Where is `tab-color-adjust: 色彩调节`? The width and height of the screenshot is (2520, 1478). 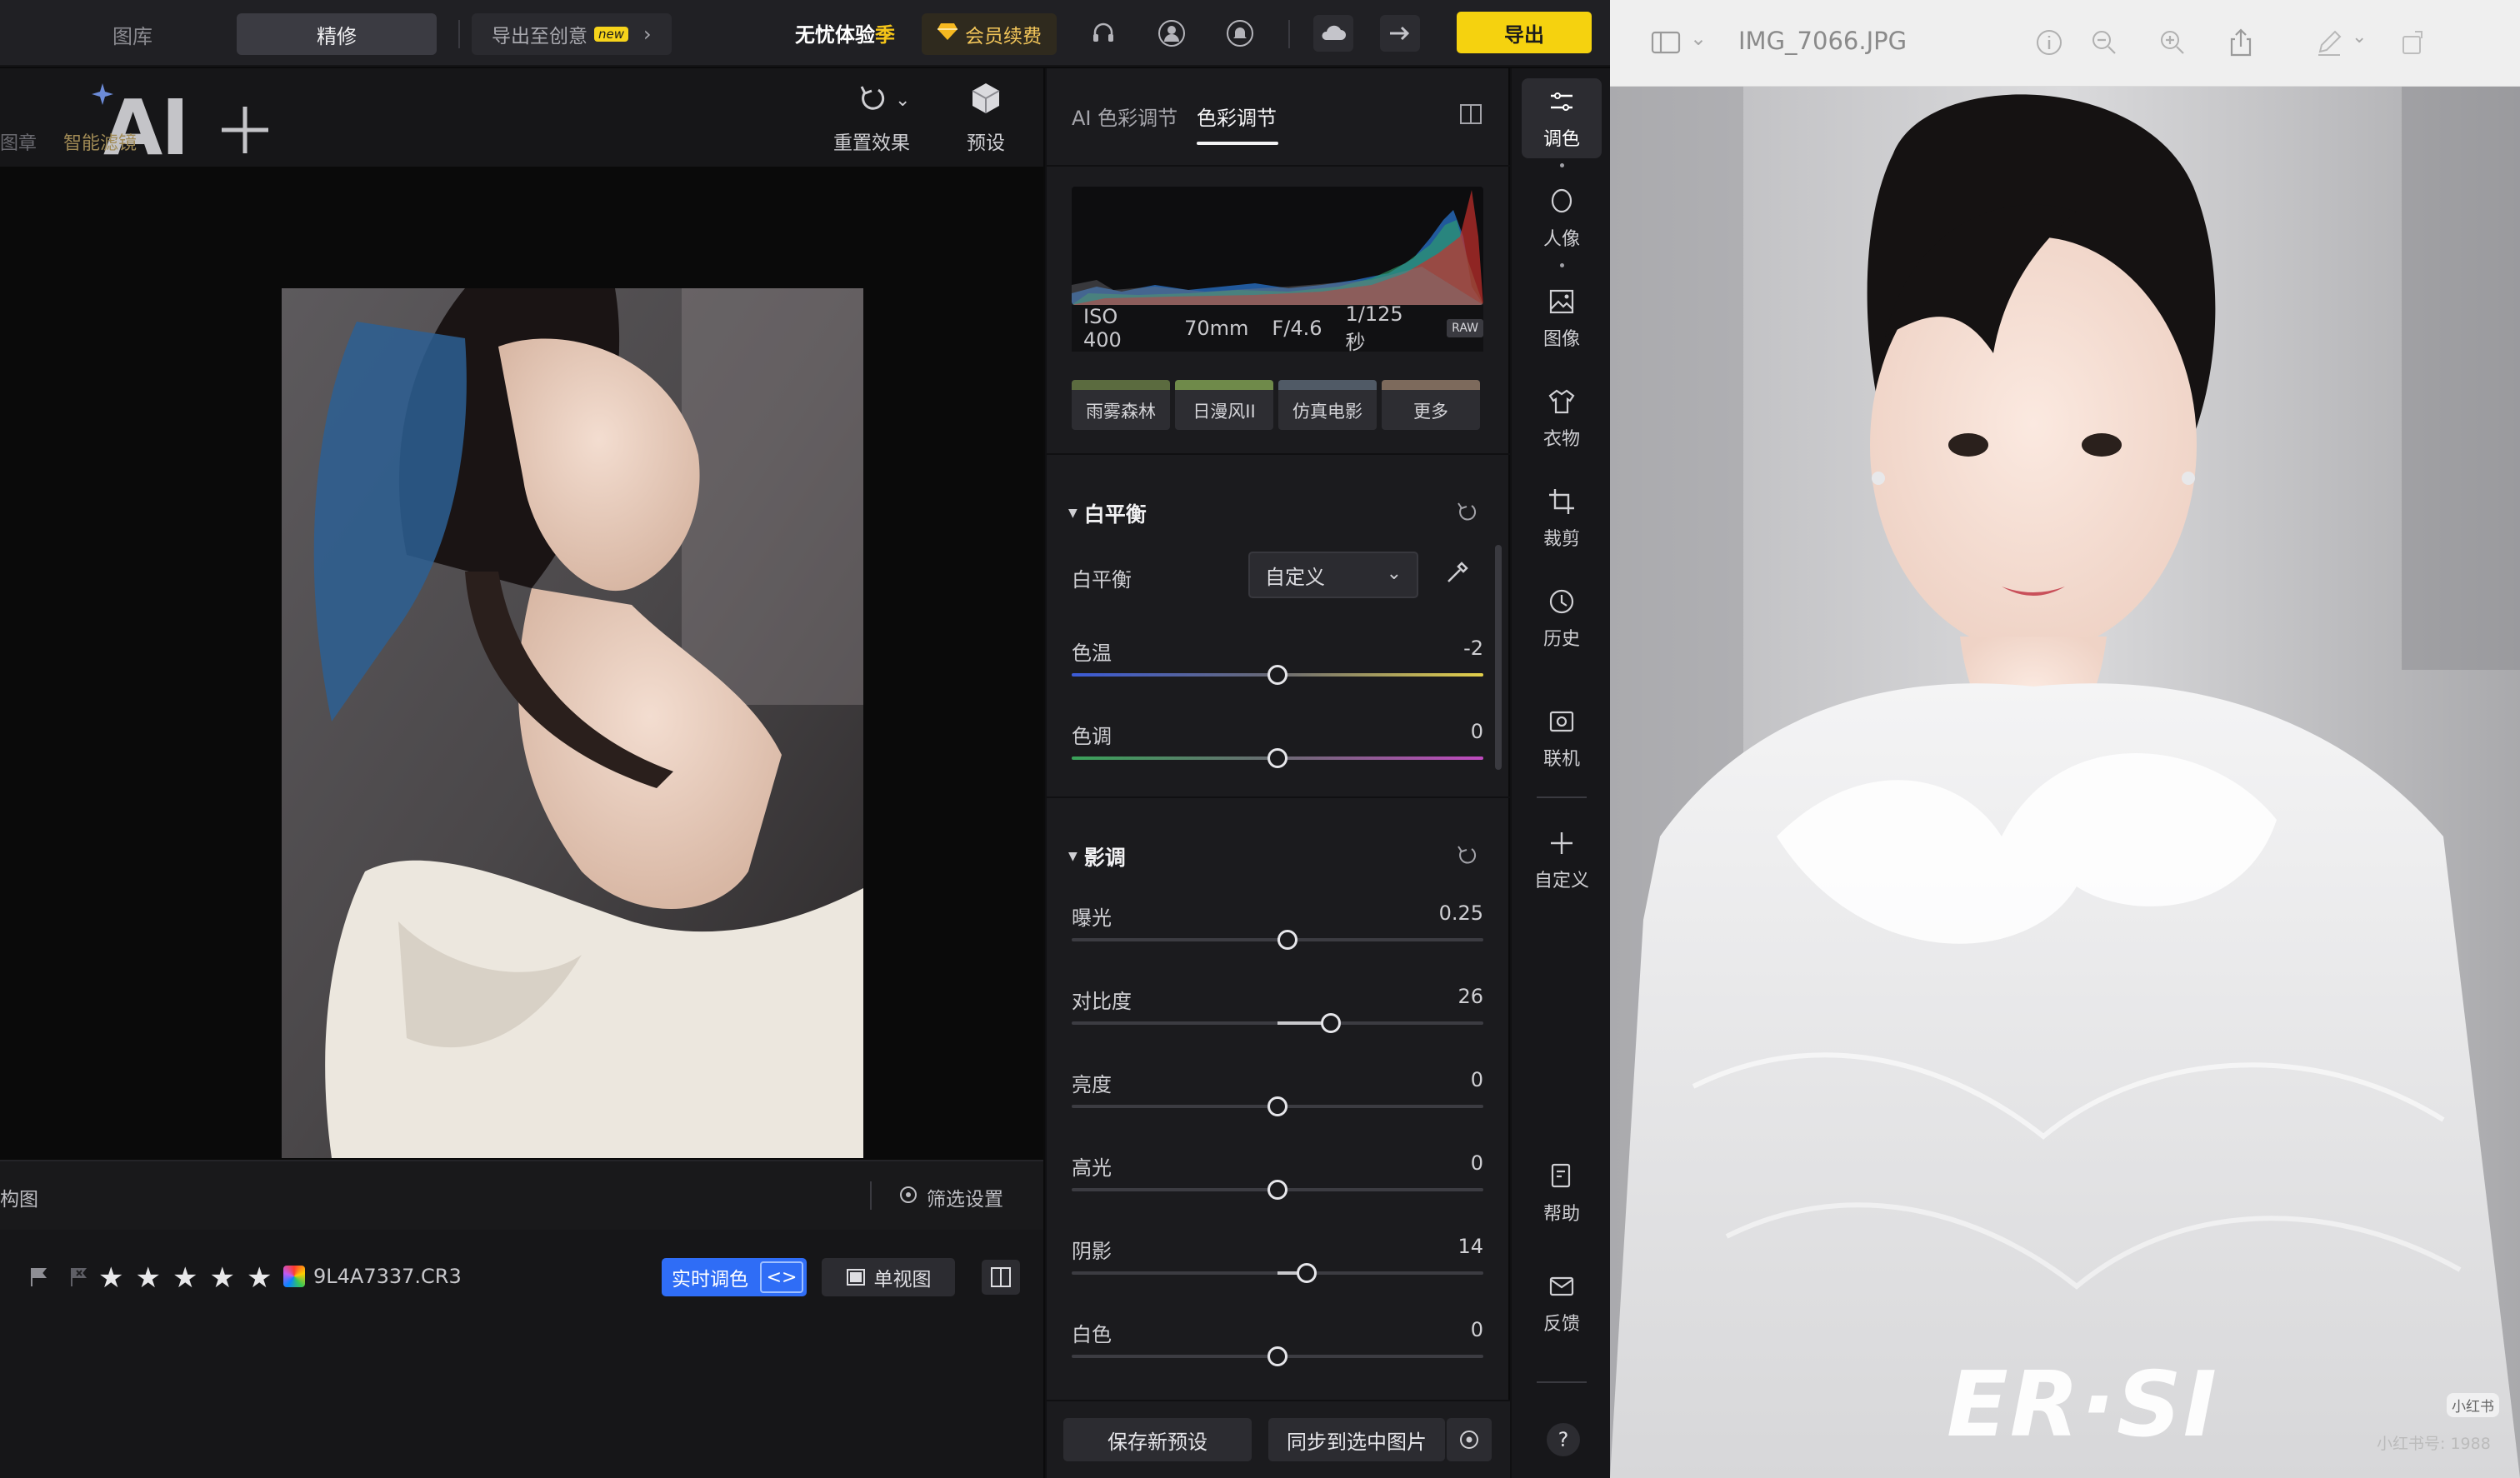
tab-color-adjust: 色彩调节 is located at coordinates (1237, 117).